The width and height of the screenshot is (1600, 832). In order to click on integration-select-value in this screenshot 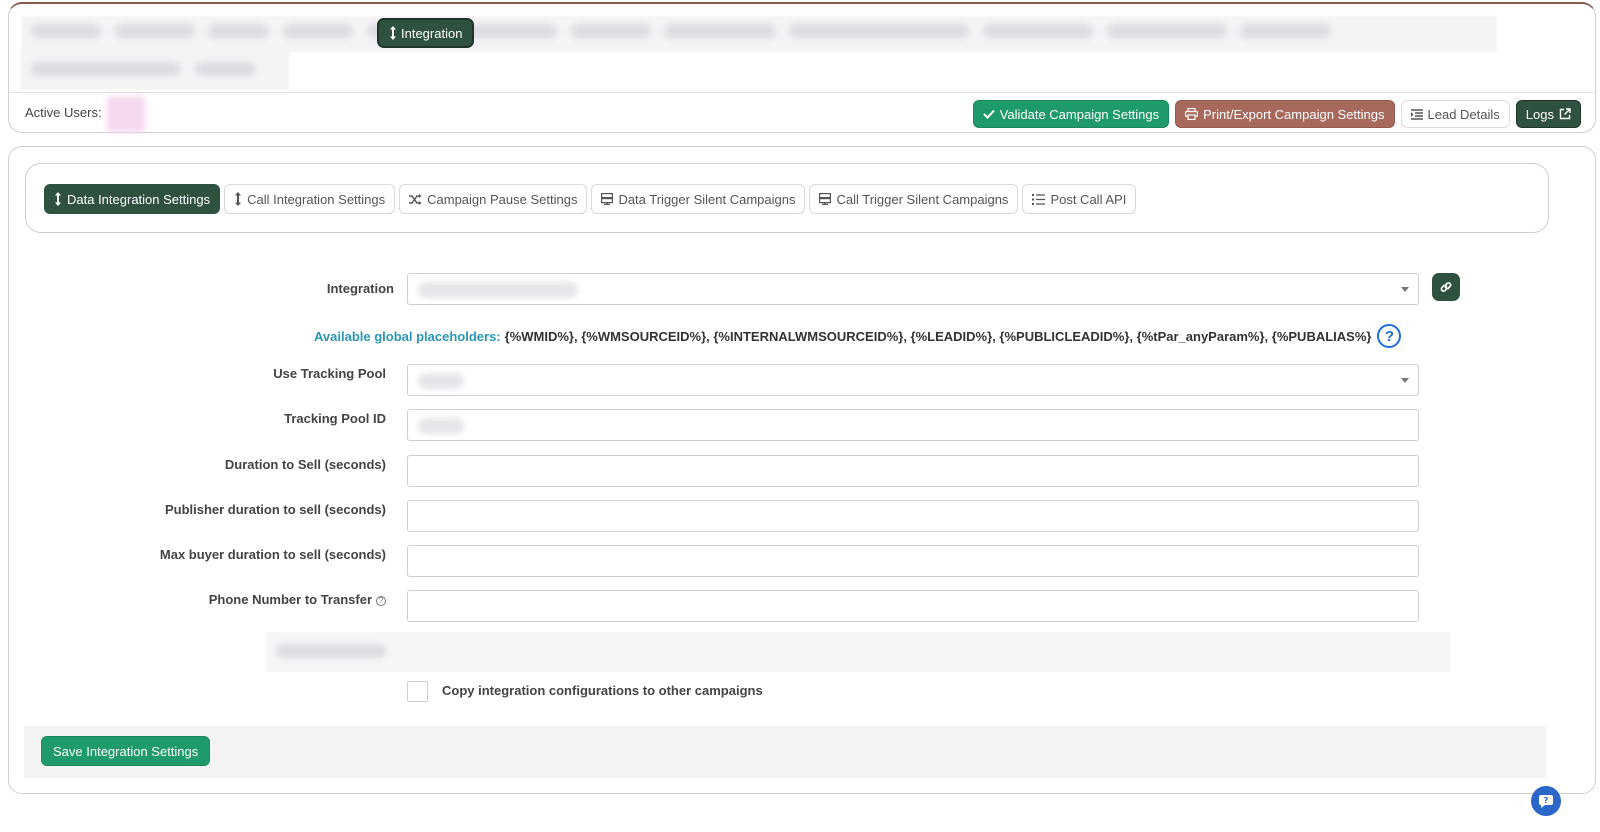, I will do `click(498, 290)`.